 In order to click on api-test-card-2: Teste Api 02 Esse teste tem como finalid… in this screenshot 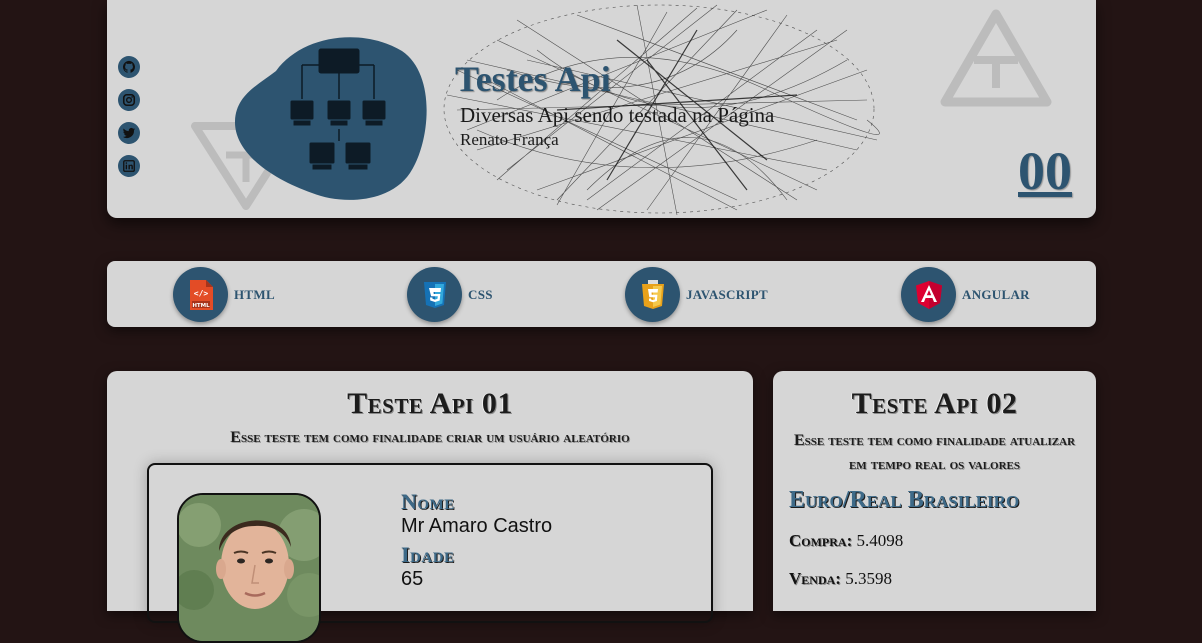, I will do `click(934, 491)`.